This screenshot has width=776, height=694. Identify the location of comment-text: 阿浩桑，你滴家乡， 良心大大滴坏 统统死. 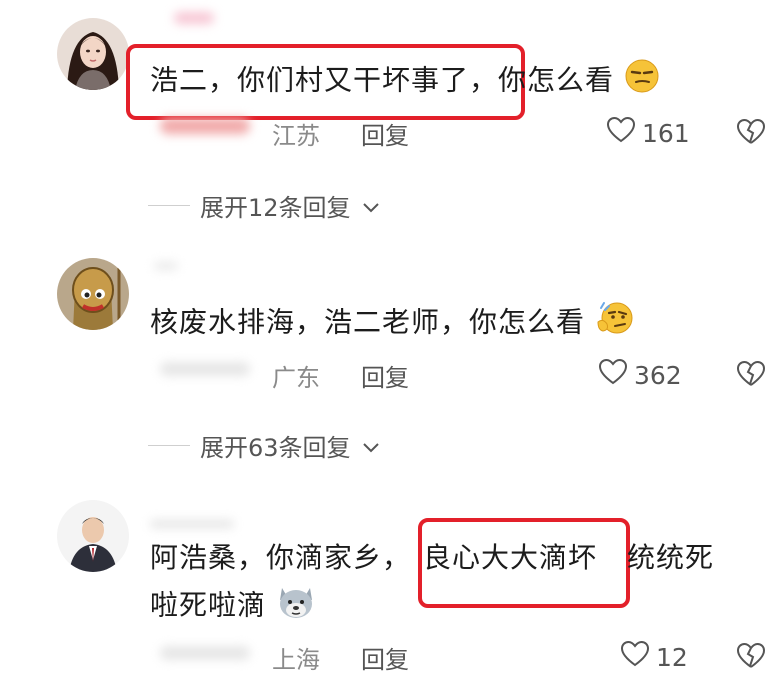
(432, 558).